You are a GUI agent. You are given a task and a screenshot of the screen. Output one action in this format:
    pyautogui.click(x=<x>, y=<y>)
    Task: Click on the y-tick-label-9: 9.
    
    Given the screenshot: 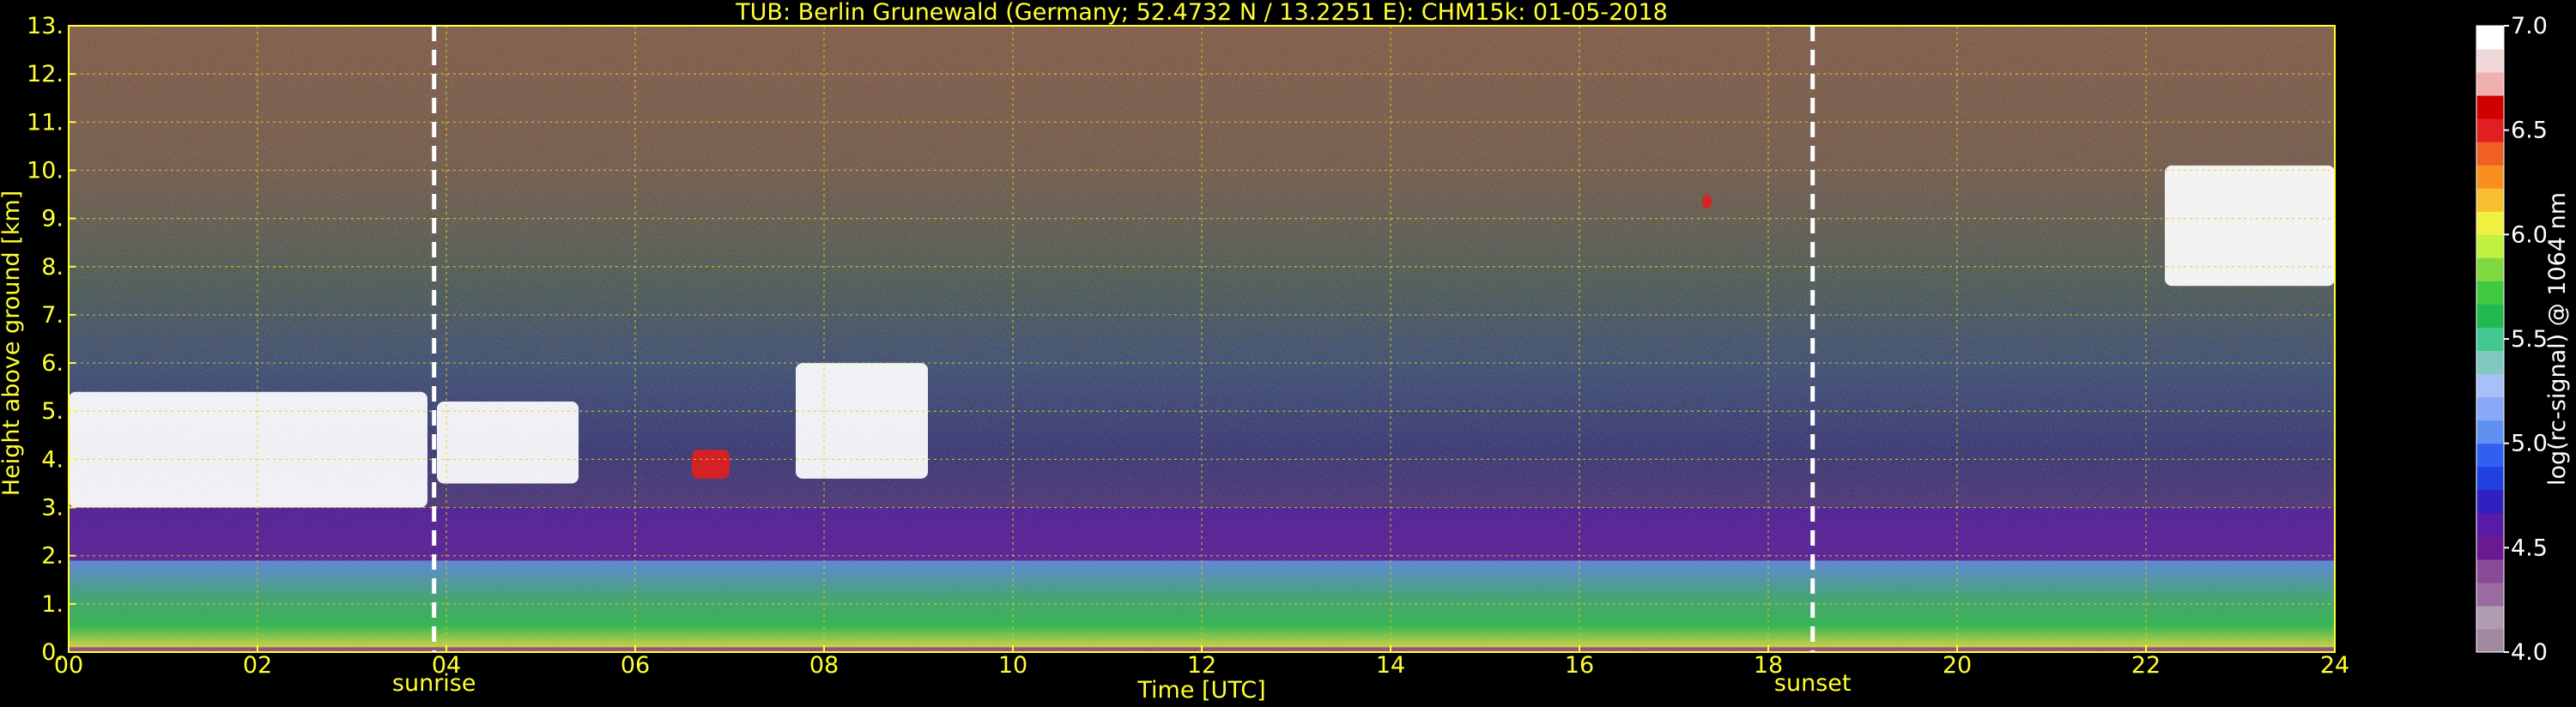 What is the action you would take?
    pyautogui.click(x=52, y=219)
    